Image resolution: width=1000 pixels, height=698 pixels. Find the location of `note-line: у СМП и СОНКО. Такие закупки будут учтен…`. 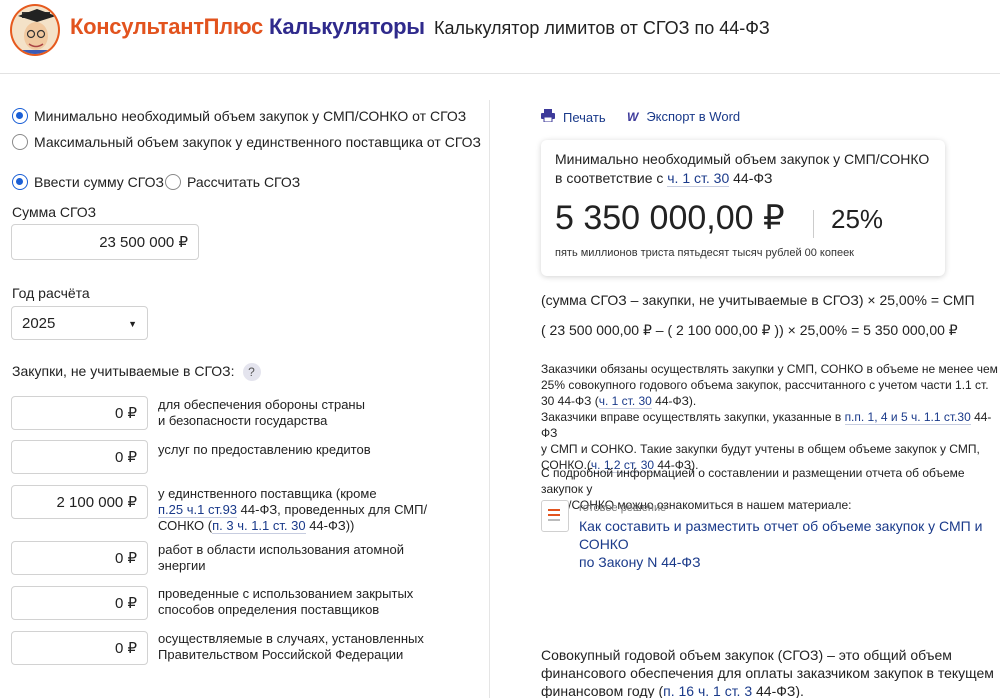

note-line: у СМП и СОНКО. Такие закупки будут учтен… is located at coordinates (760, 449).